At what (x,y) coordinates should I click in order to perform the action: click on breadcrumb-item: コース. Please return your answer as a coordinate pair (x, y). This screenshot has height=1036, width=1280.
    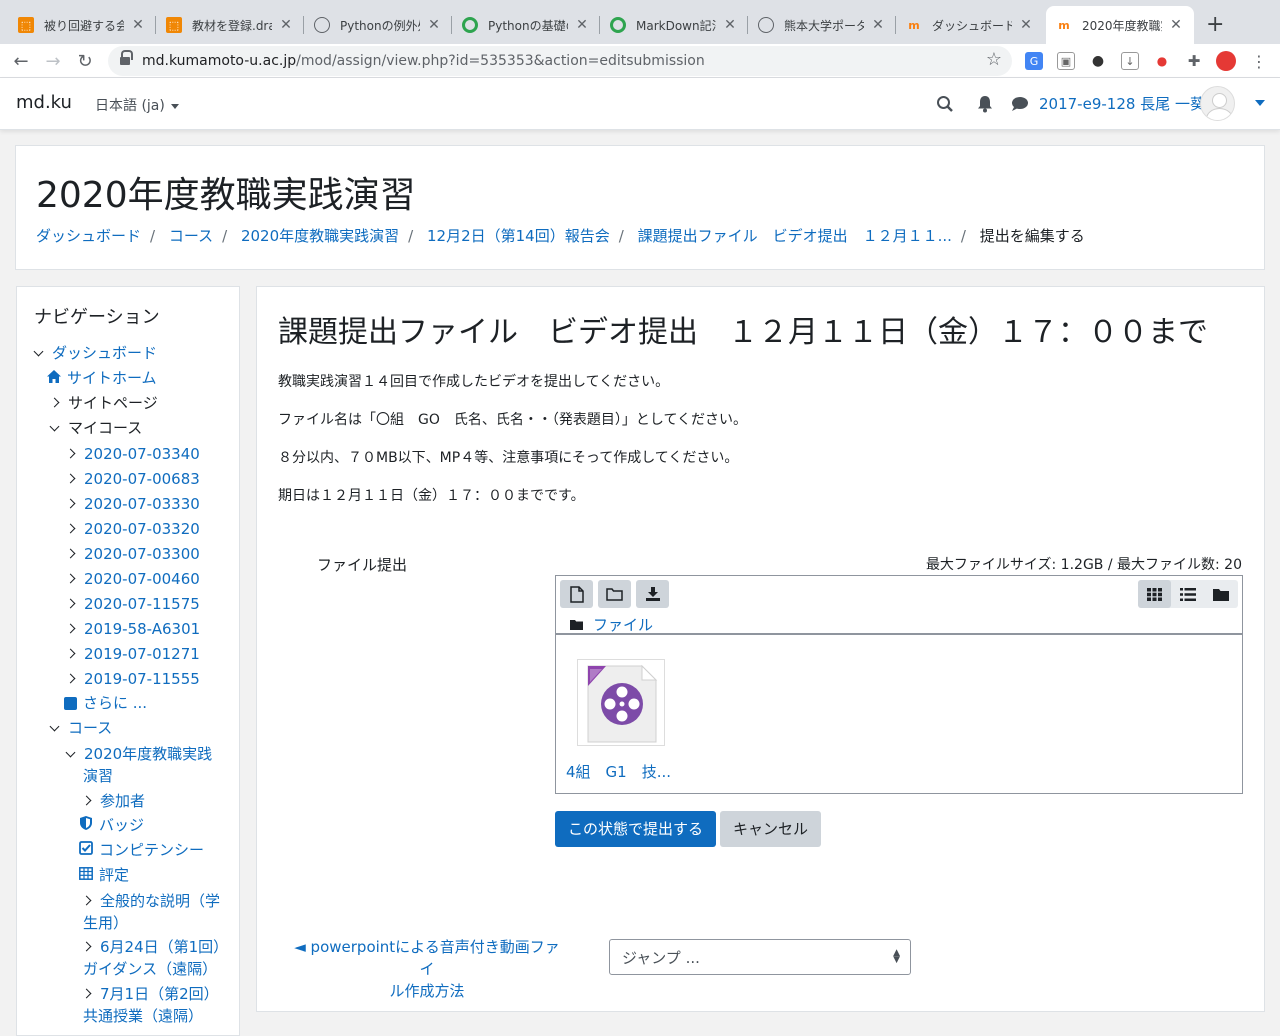
    Looking at the image, I should click on (191, 236).